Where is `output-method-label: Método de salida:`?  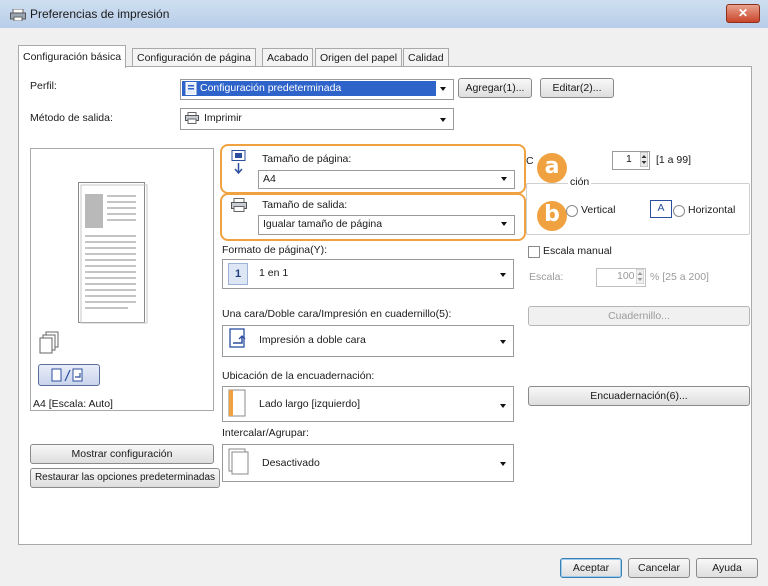
output-method-label: Método de salida: is located at coordinates (71, 118).